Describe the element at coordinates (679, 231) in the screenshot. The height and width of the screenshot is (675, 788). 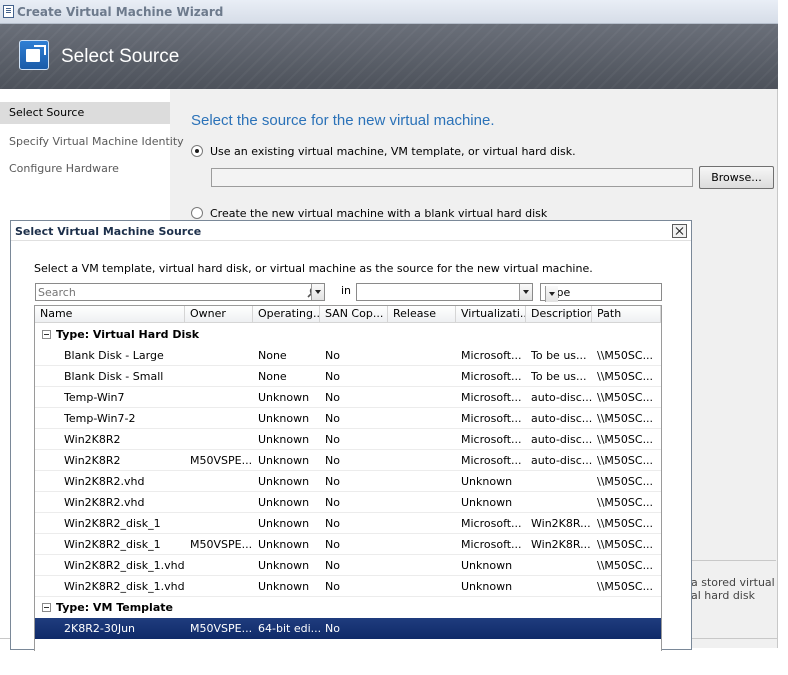
I see `close-icon` at that location.